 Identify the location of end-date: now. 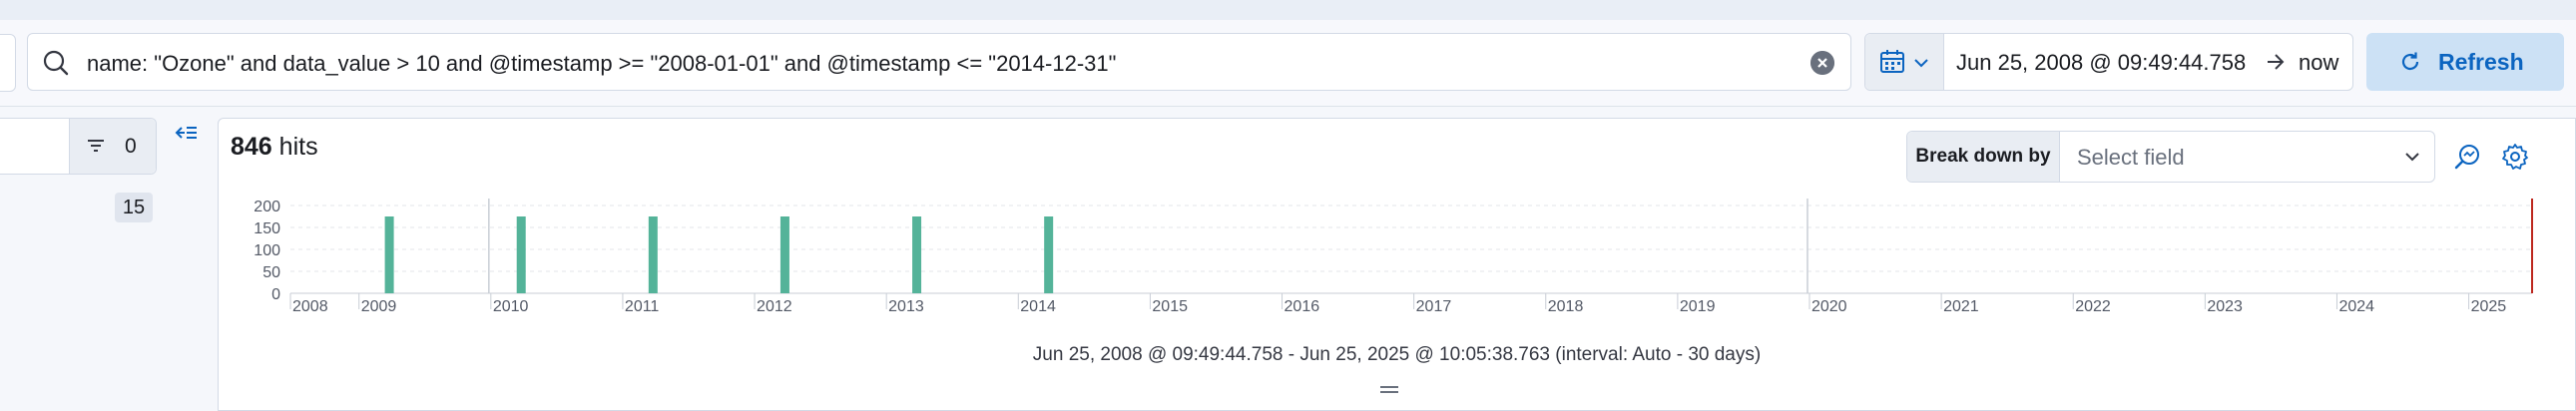
(2318, 63).